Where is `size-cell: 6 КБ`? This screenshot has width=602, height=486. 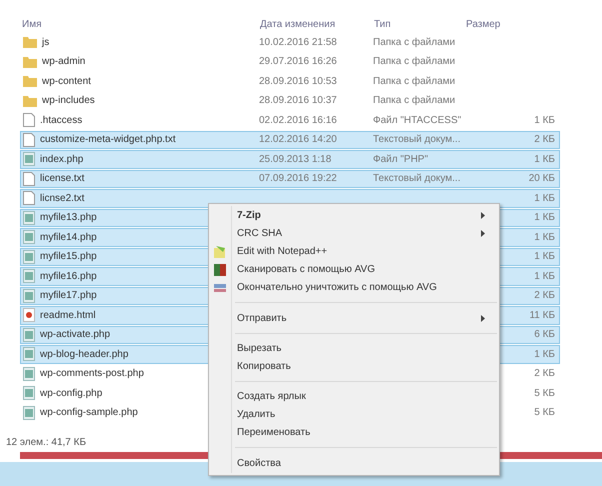 size-cell: 6 КБ is located at coordinates (544, 334).